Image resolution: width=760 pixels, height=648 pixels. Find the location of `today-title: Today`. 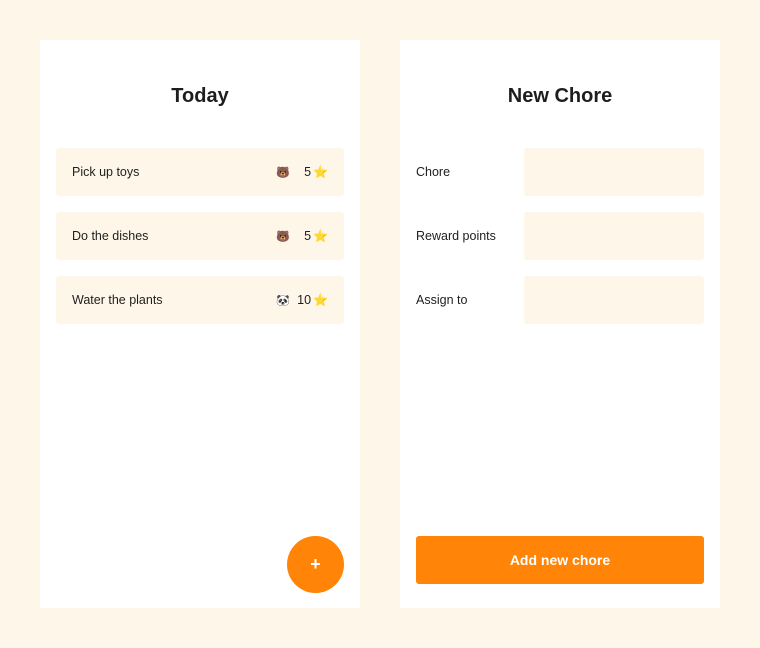

today-title: Today is located at coordinates (200, 96).